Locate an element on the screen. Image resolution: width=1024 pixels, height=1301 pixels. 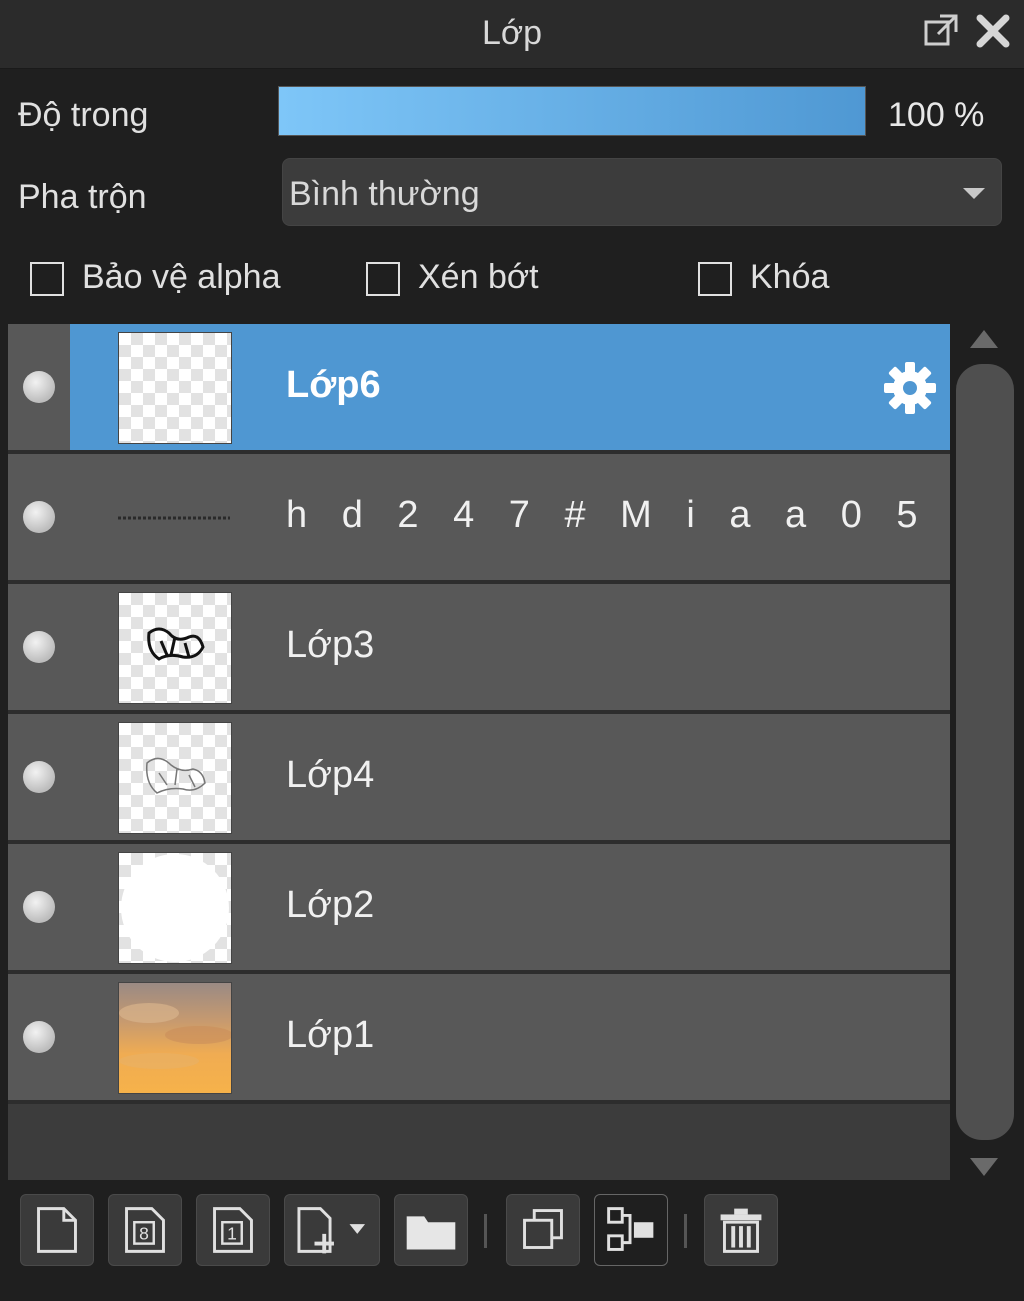
protect-alpha-label: Bảo vệ alpha is located at coordinates (181, 277).